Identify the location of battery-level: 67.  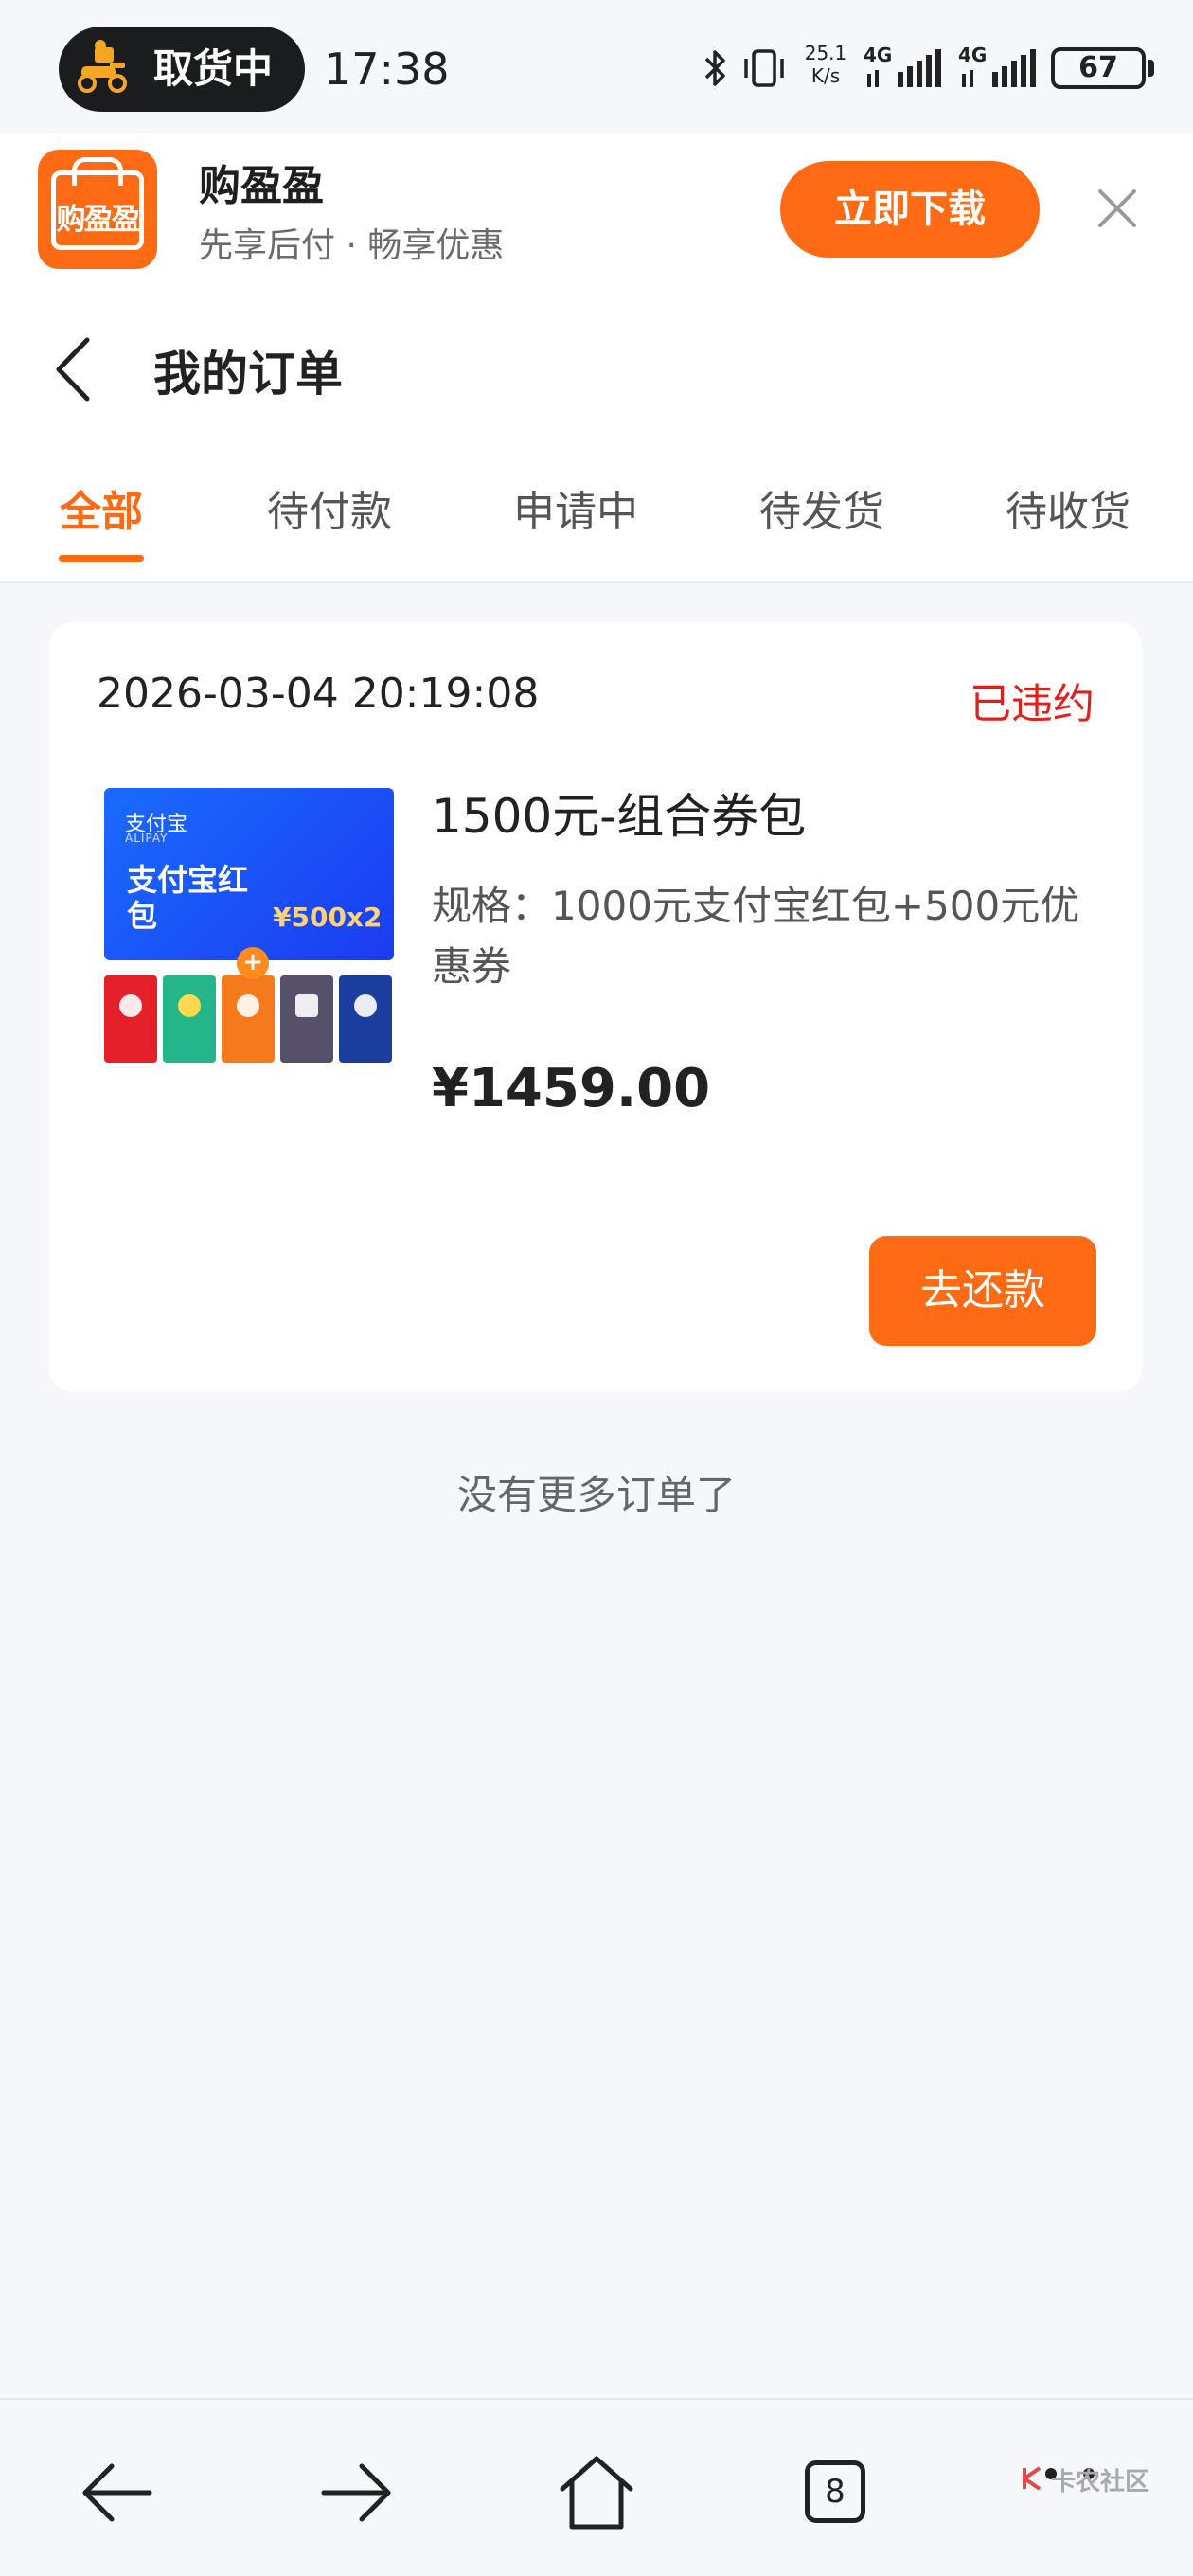
(1098, 68).